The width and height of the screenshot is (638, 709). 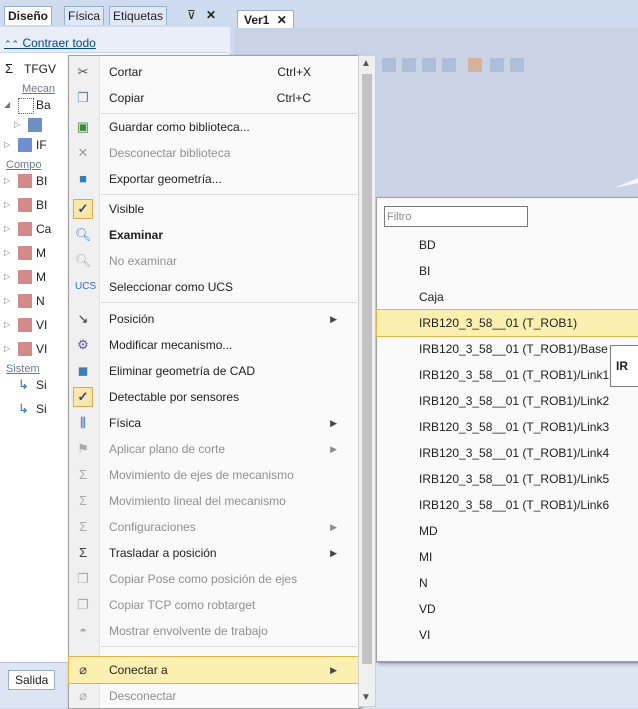 What do you see at coordinates (83, 71) in the screenshot?
I see `scissors-icon: ✂` at bounding box center [83, 71].